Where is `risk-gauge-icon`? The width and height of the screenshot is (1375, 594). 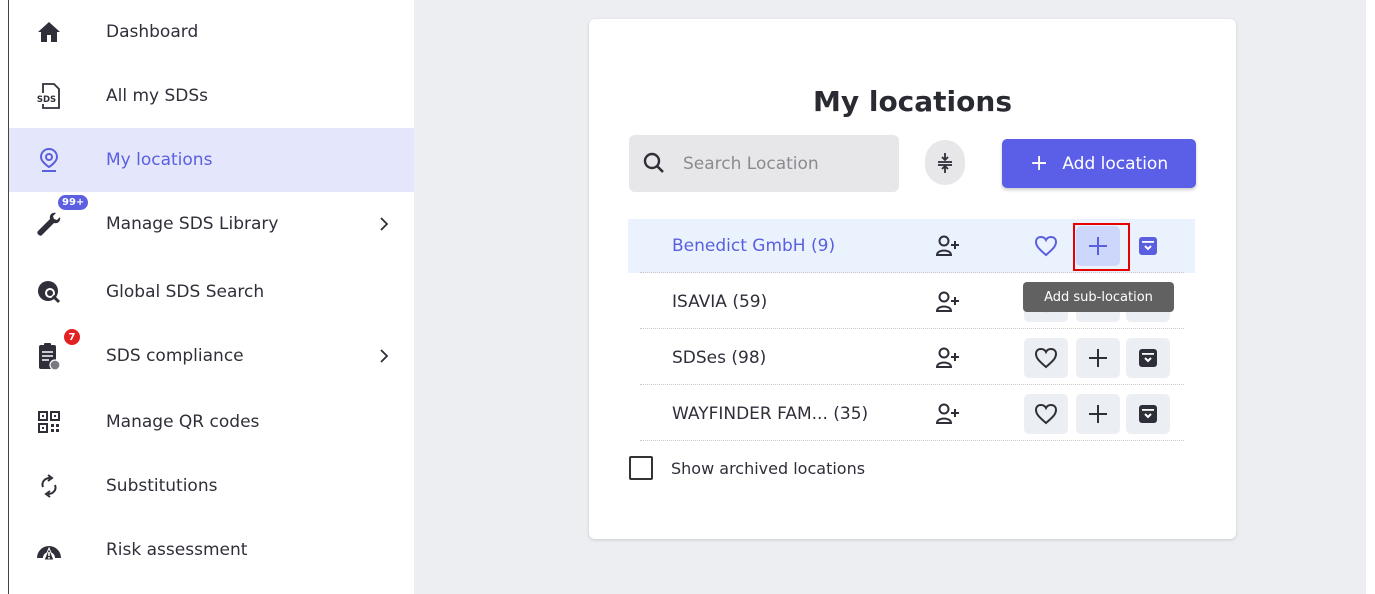
risk-gauge-icon is located at coordinates (49, 550).